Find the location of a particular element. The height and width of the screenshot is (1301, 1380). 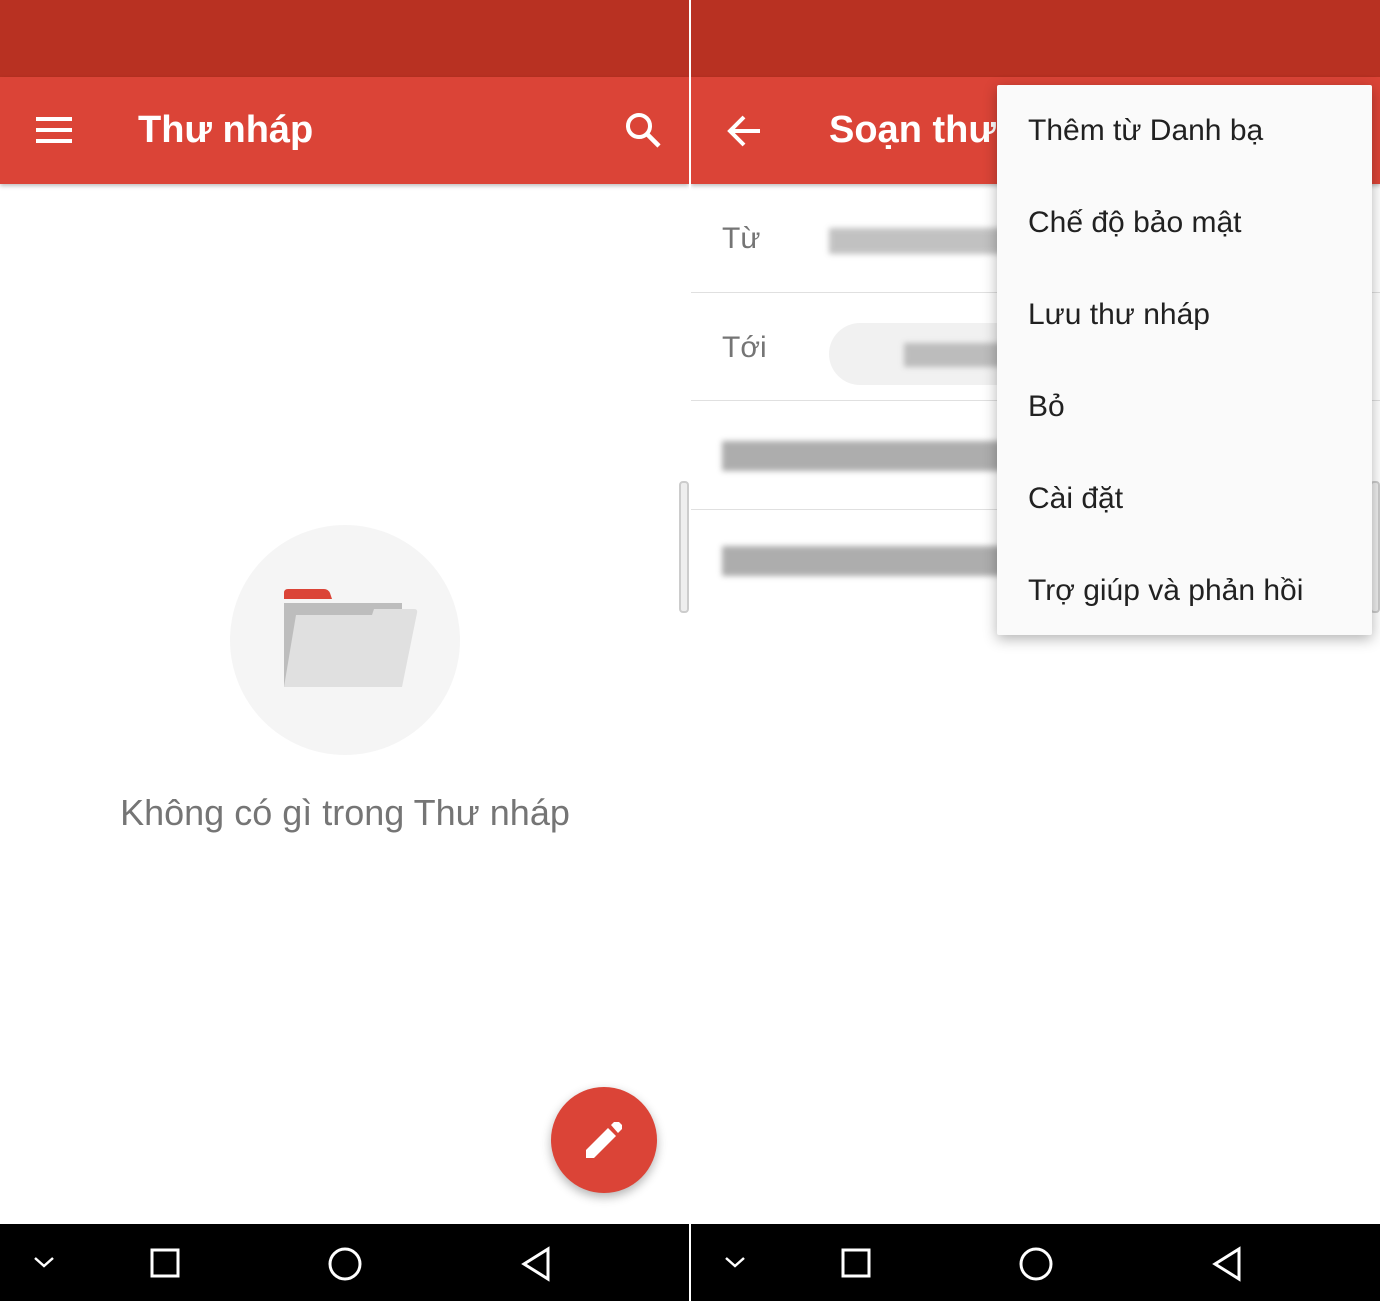

menu-item-confidential-mode: Chế độ bảo mật is located at coordinates (1184, 223).